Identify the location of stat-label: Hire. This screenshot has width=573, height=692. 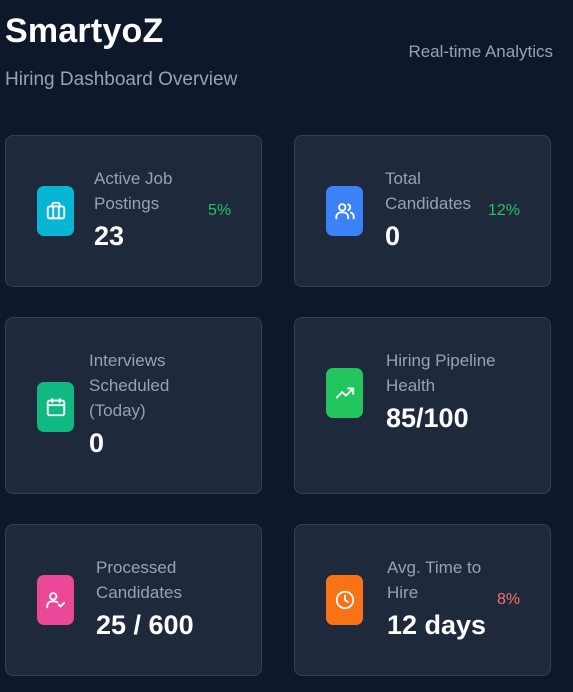
(403, 592).